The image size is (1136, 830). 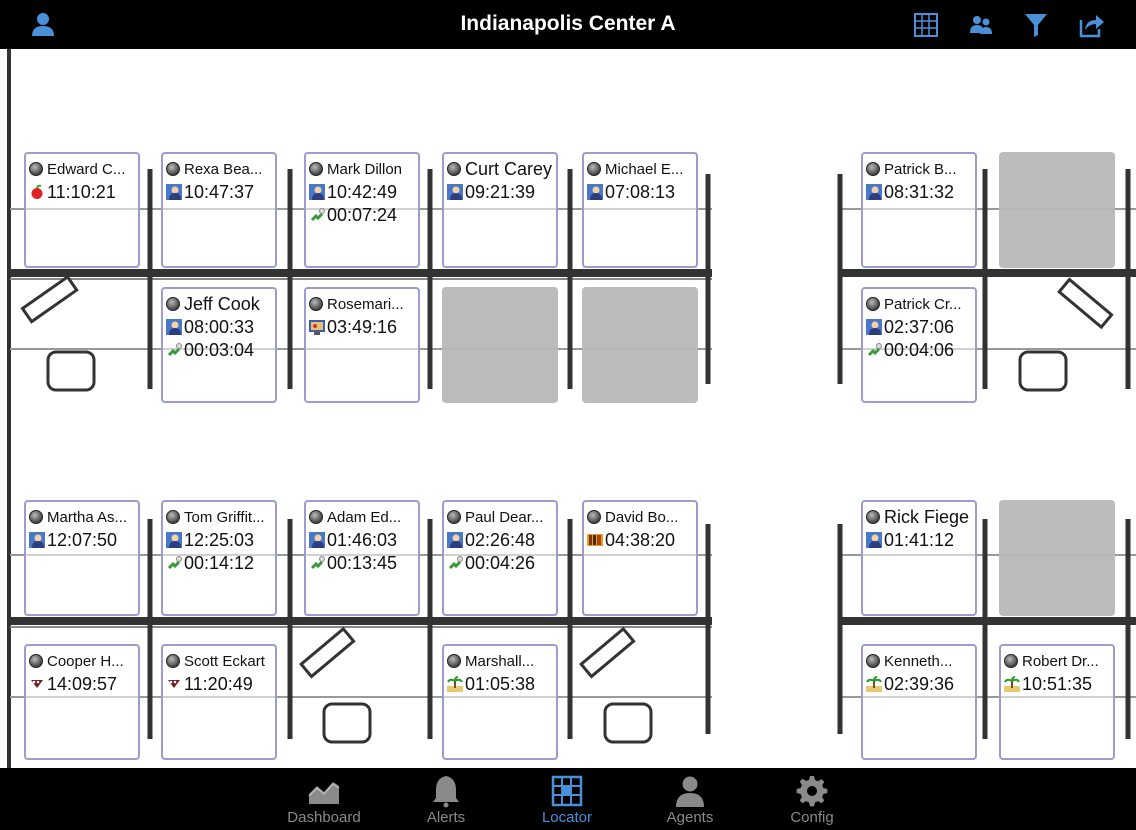 I want to click on gear-icon, so click(x=812, y=791).